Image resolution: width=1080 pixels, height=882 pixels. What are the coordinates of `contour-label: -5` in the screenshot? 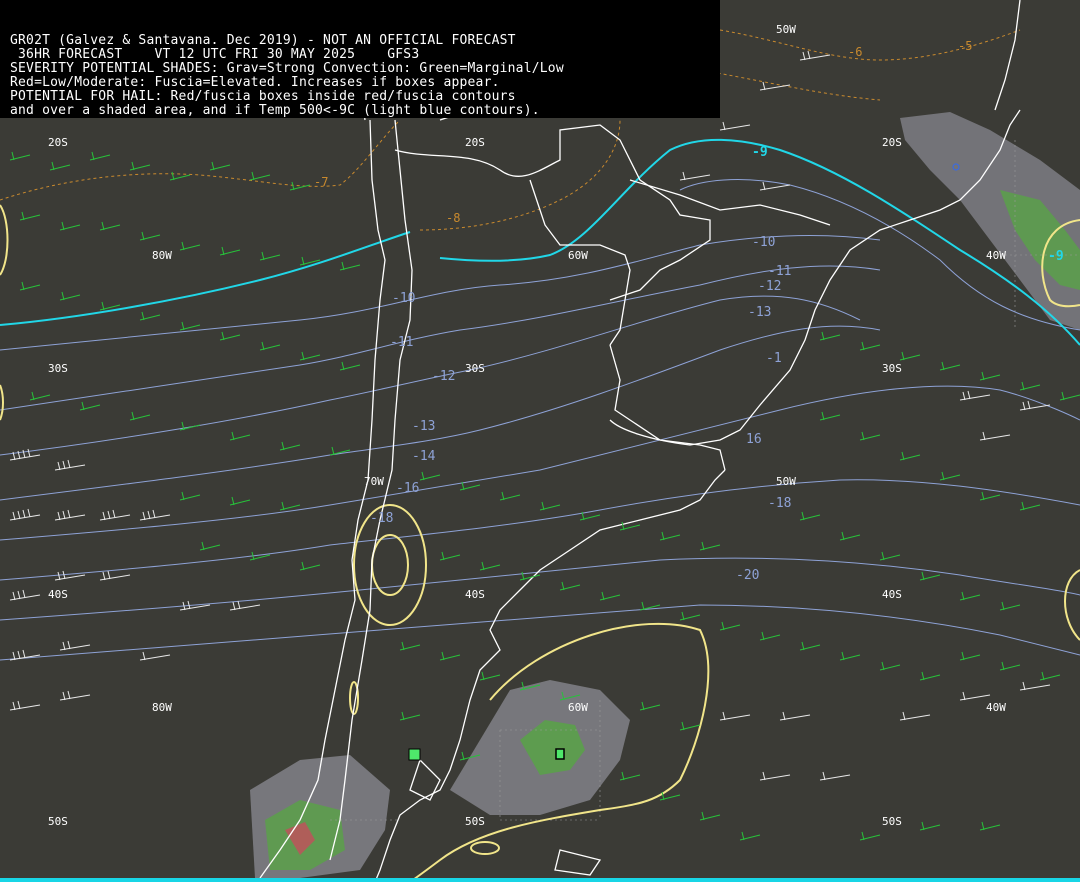 It's located at (965, 46).